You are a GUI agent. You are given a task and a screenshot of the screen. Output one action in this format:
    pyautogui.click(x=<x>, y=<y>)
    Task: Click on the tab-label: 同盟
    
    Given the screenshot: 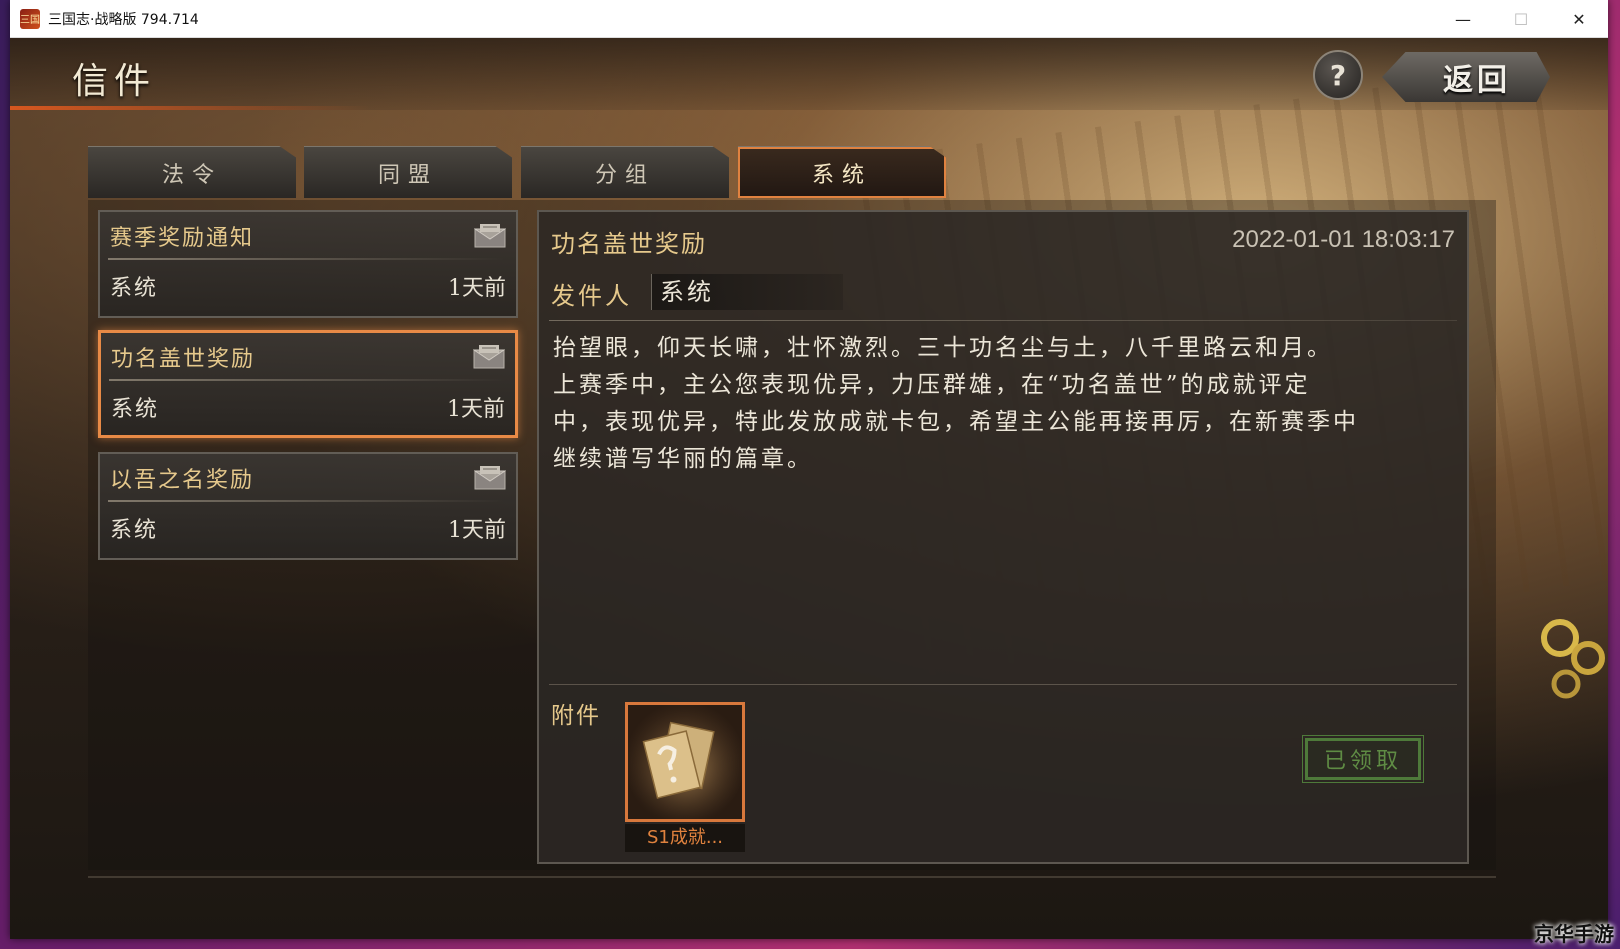 What is the action you would take?
    pyautogui.click(x=407, y=175)
    